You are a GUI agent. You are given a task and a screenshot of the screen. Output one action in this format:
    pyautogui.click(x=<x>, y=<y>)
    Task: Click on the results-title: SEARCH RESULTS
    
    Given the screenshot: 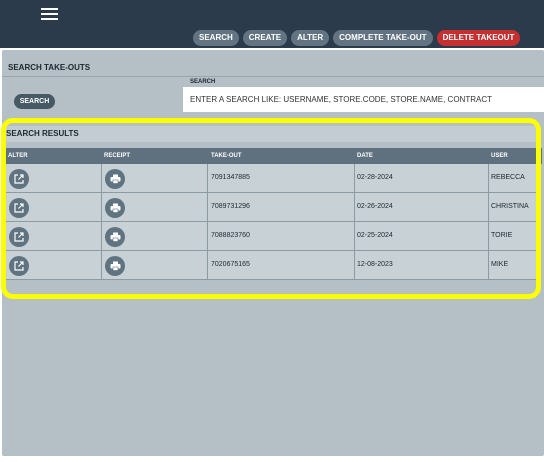 What is the action you would take?
    pyautogui.click(x=42, y=133)
    